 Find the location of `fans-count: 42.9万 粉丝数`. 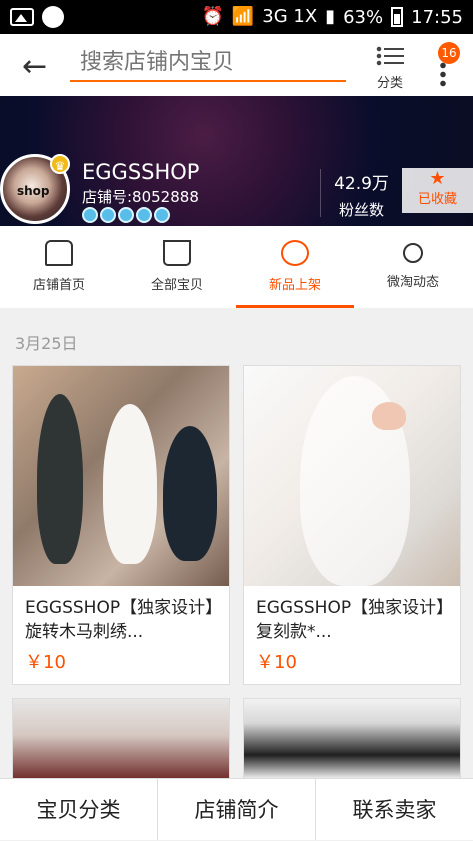

fans-count: 42.9万 粉丝数 is located at coordinates (361, 193).